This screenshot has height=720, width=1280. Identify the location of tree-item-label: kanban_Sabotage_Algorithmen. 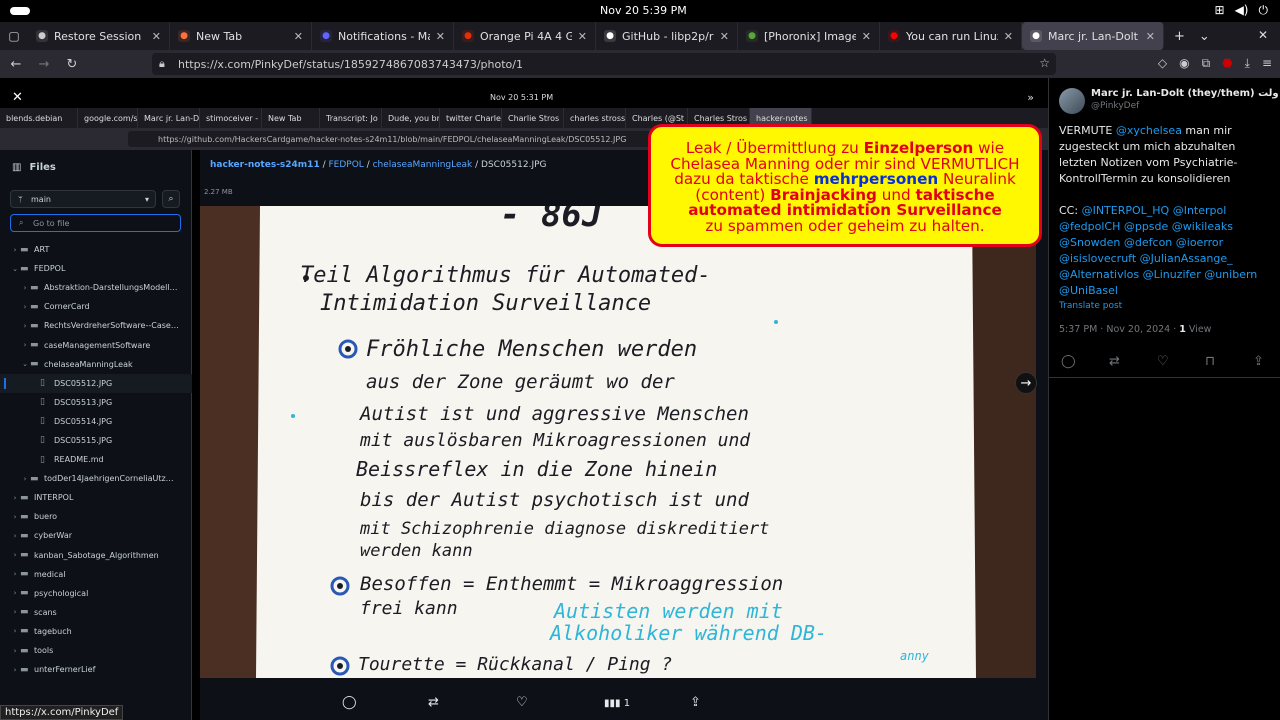
(96, 555).